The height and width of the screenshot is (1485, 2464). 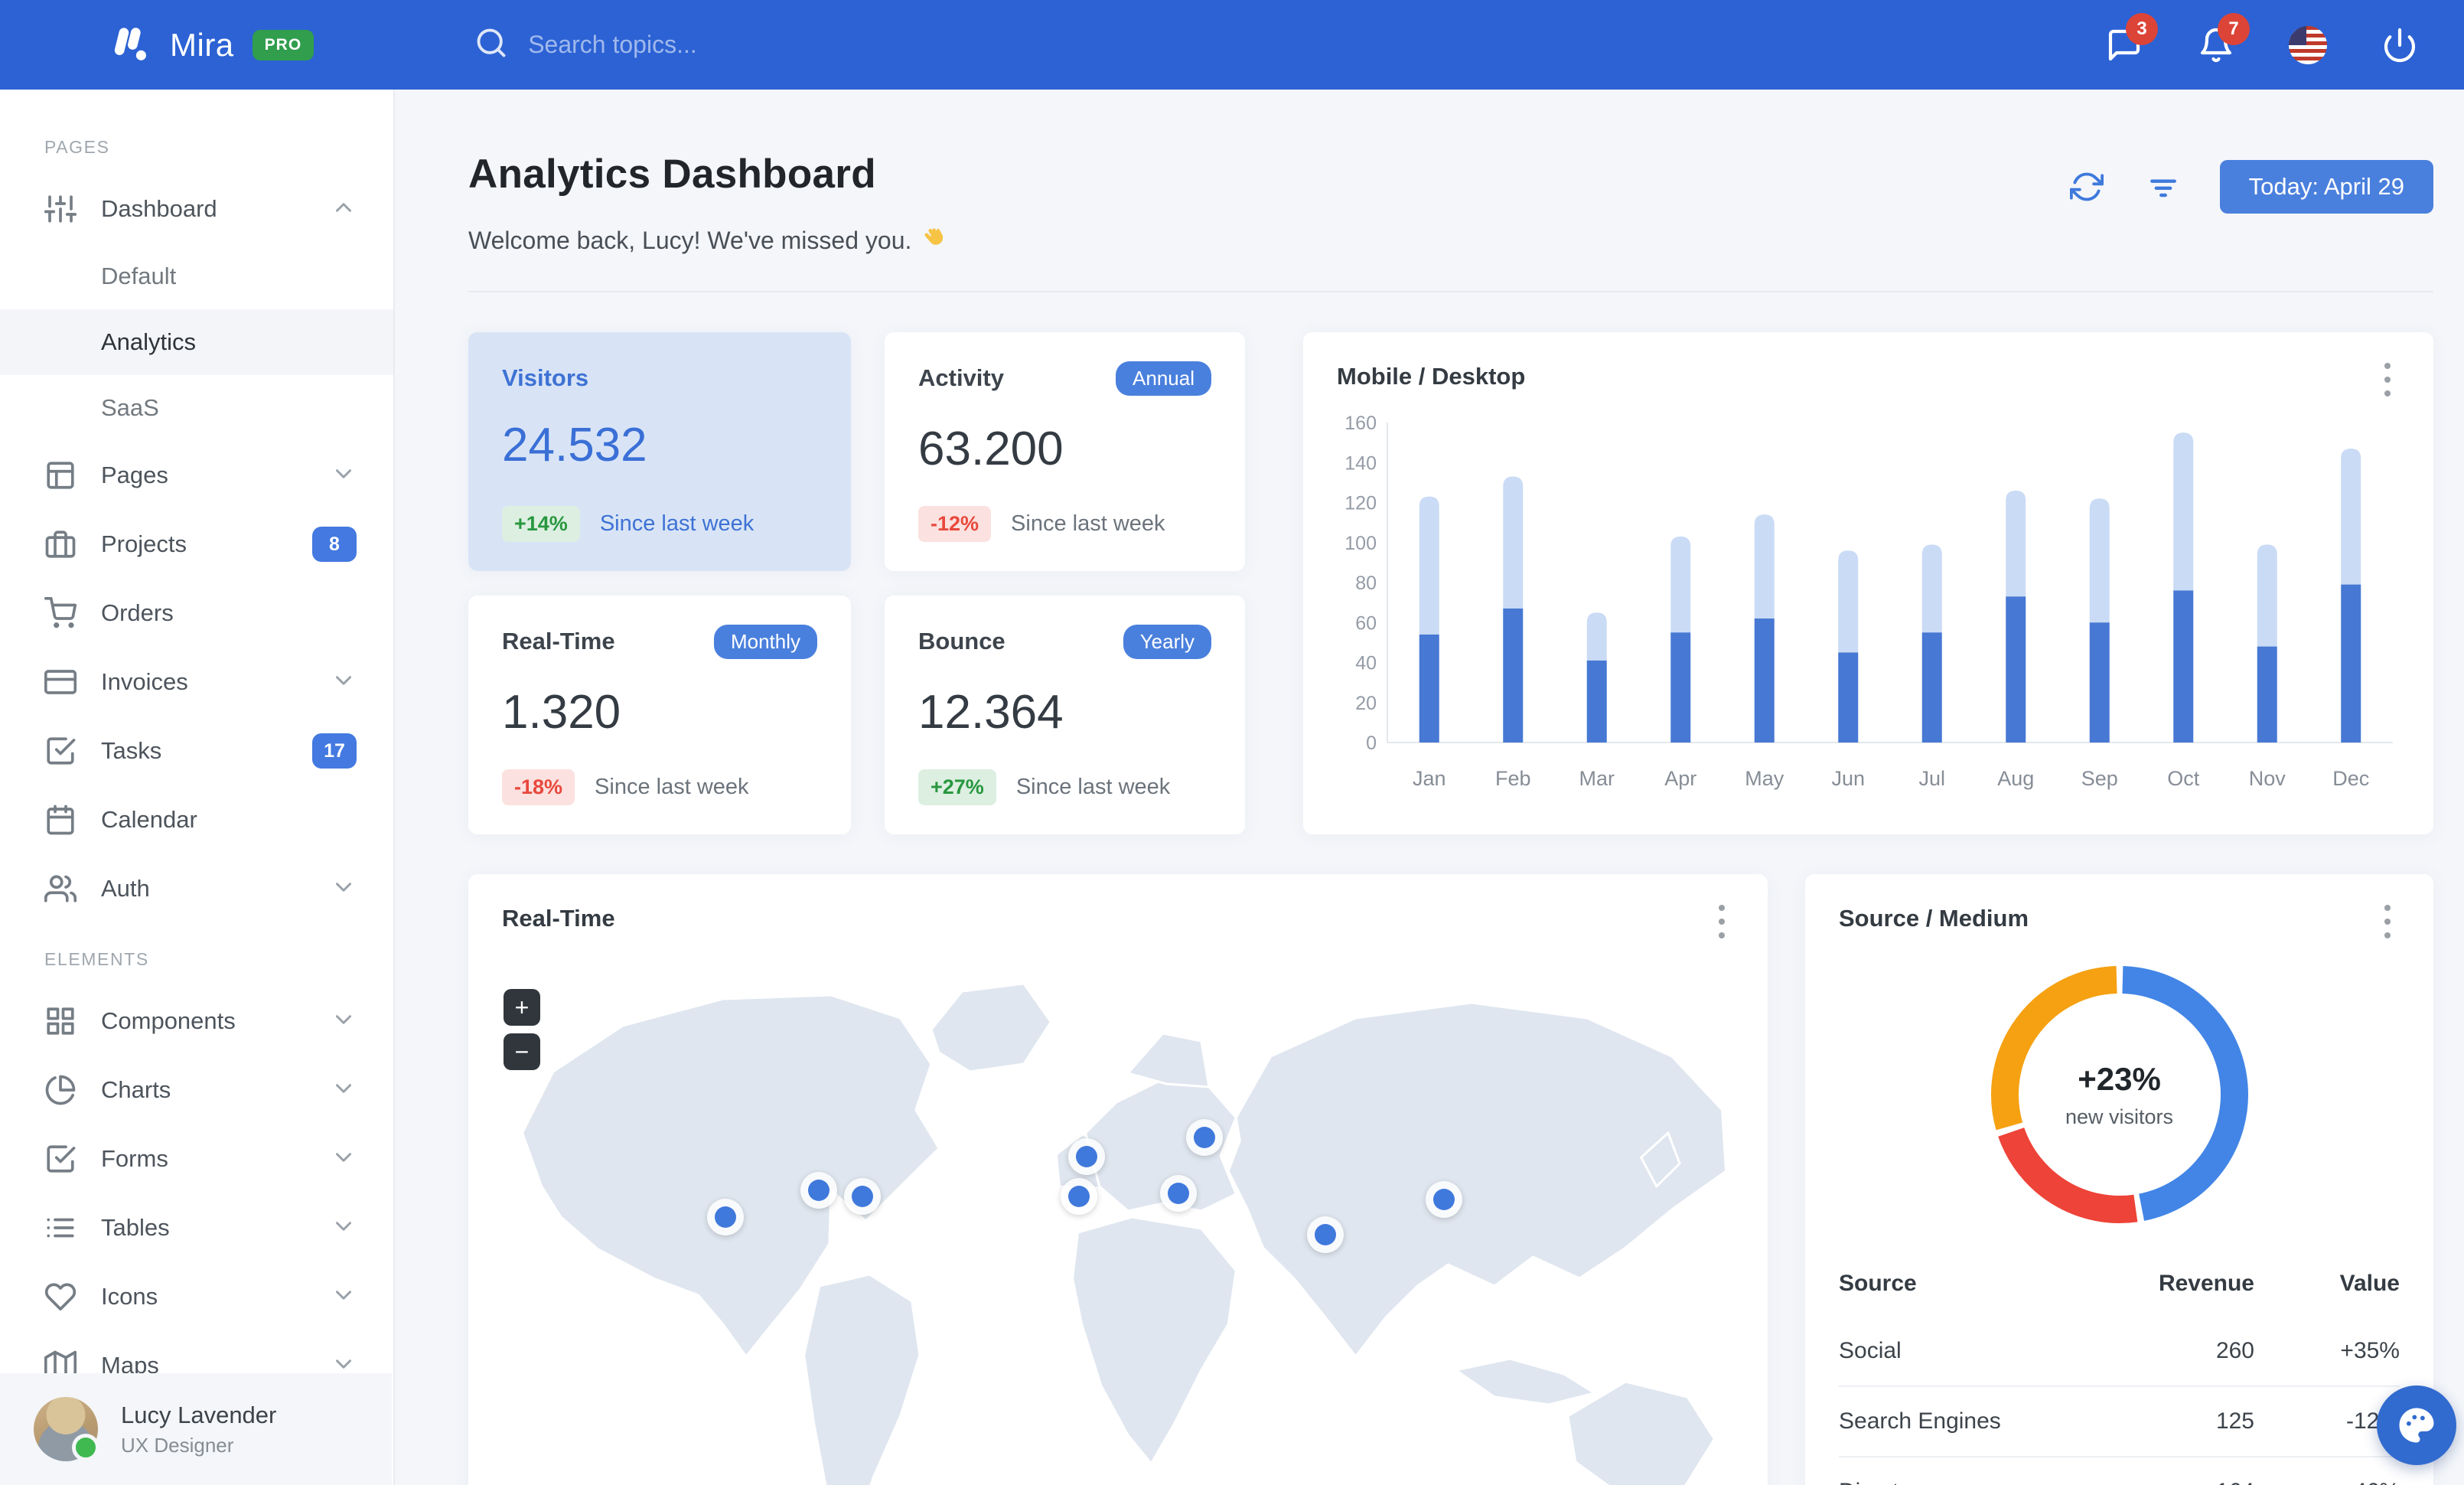 I want to click on sidebar-item-pages: Pages, so click(x=197, y=475).